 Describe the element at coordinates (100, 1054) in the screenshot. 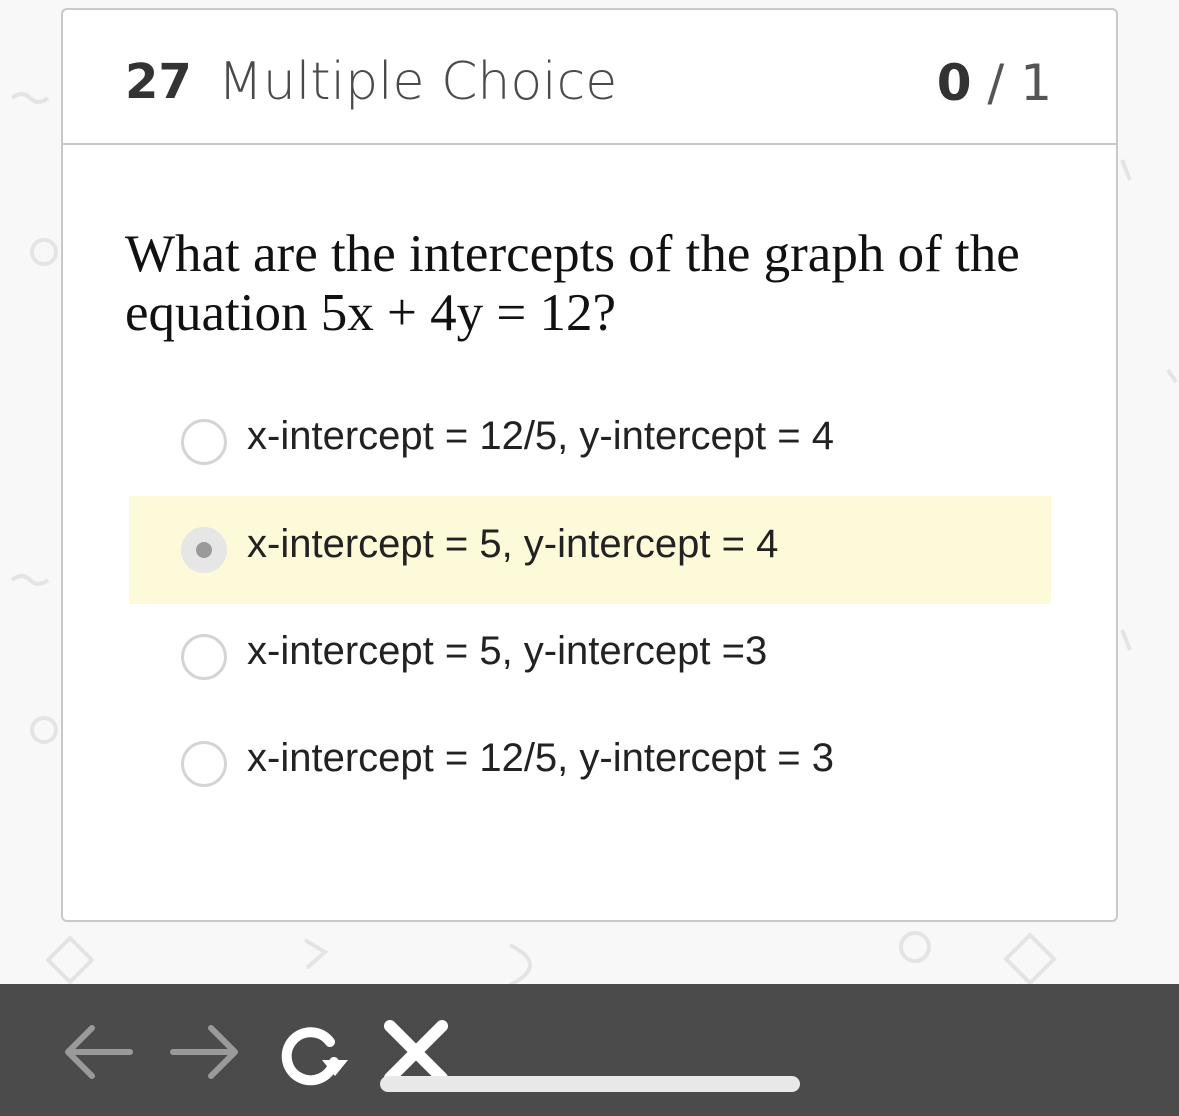

I see `back-arrow-icon` at that location.